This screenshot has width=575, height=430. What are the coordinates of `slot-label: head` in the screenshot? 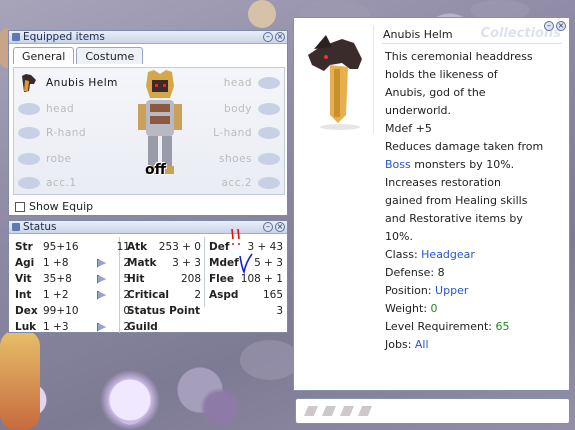 It's located at (60, 109).